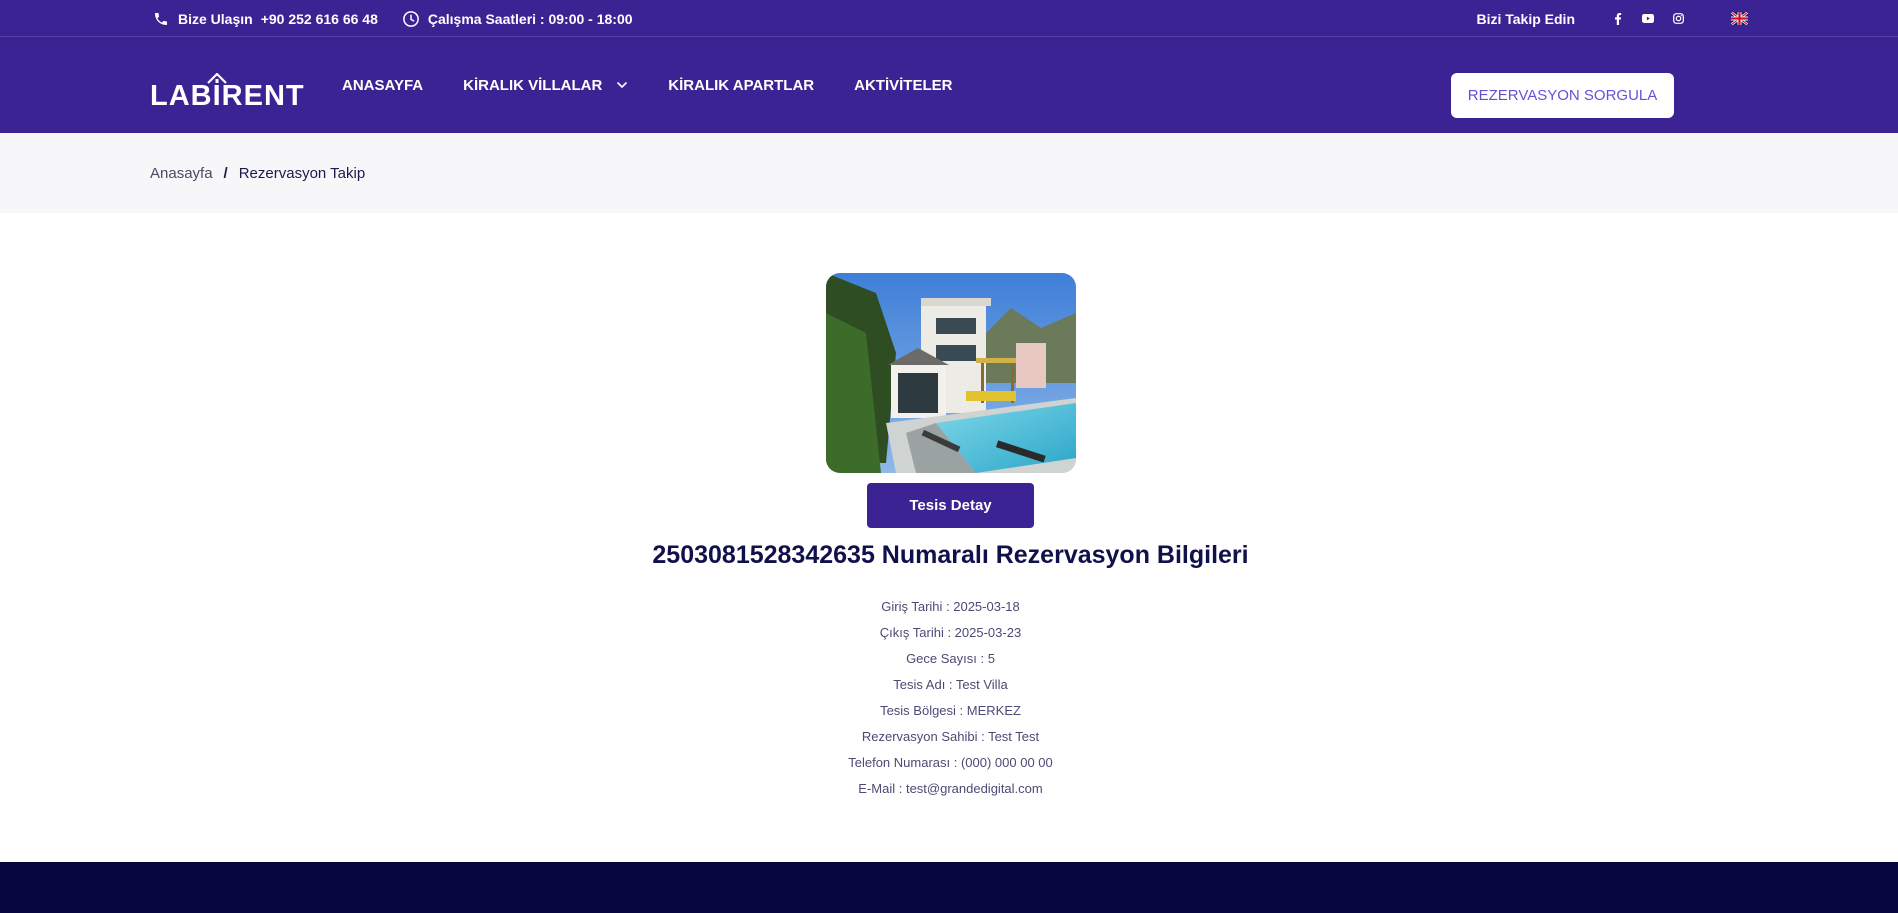 The height and width of the screenshot is (913, 1898). What do you see at coordinates (215, 18) in the screenshot?
I see `contact-label: Bize Ulaşın` at bounding box center [215, 18].